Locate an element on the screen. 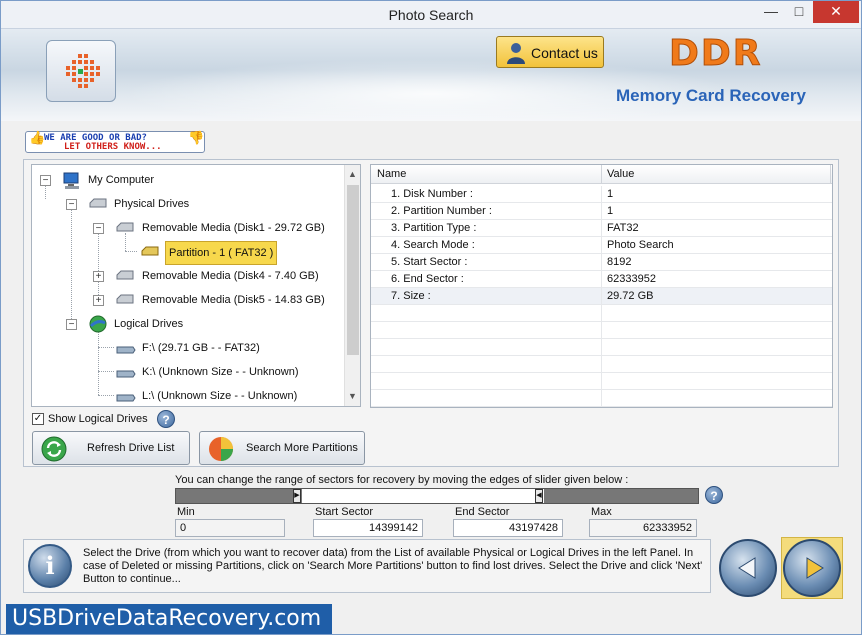 The image size is (862, 635). slider-right-handle: ◀ is located at coordinates (539, 496).